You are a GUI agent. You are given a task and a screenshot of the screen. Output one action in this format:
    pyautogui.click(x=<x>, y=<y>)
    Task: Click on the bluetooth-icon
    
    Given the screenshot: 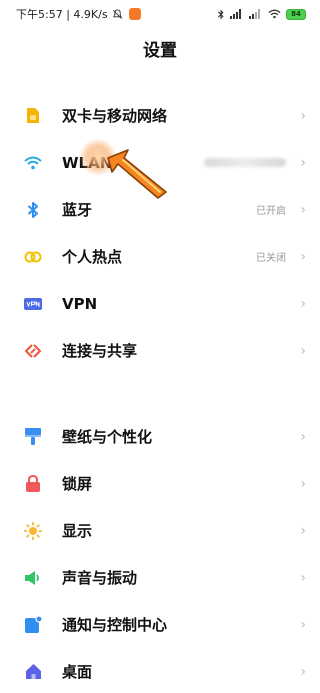 What is the action you would take?
    pyautogui.click(x=33, y=210)
    